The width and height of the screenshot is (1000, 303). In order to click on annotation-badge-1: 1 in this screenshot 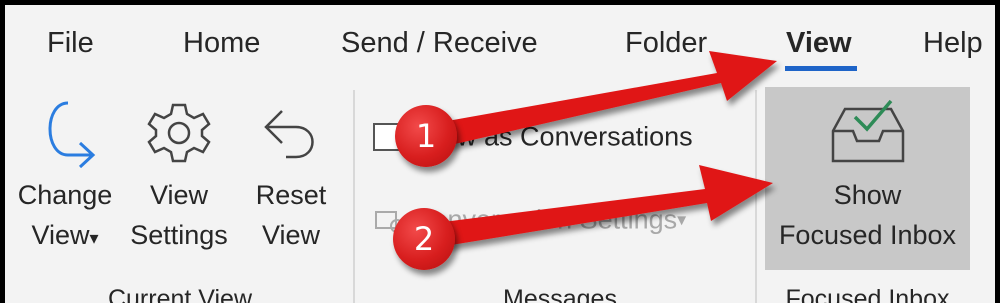, I will do `click(426, 136)`.